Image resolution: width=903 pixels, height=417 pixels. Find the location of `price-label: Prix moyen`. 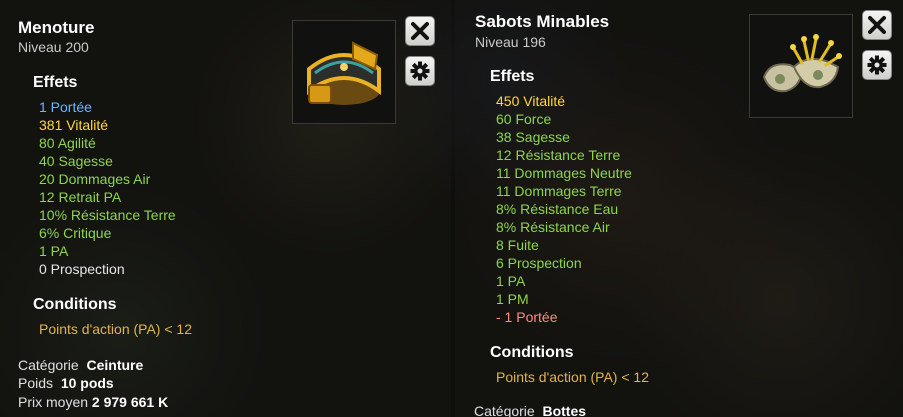

price-label: Prix moyen is located at coordinates (53, 402).